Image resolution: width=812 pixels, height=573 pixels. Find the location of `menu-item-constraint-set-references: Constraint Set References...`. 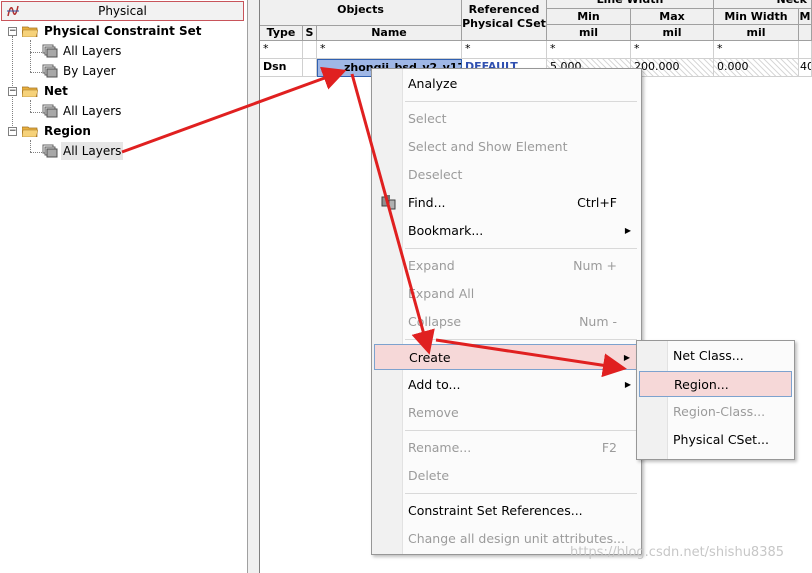

menu-item-constraint-set-references: Constraint Set References... is located at coordinates (506, 511).